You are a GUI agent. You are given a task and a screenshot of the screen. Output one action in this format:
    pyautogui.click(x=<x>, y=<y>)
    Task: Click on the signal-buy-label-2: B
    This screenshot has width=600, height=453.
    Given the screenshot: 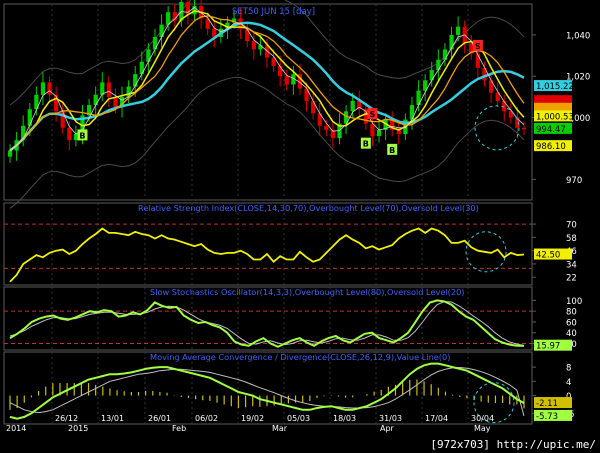 What is the action you would take?
    pyautogui.click(x=392, y=150)
    